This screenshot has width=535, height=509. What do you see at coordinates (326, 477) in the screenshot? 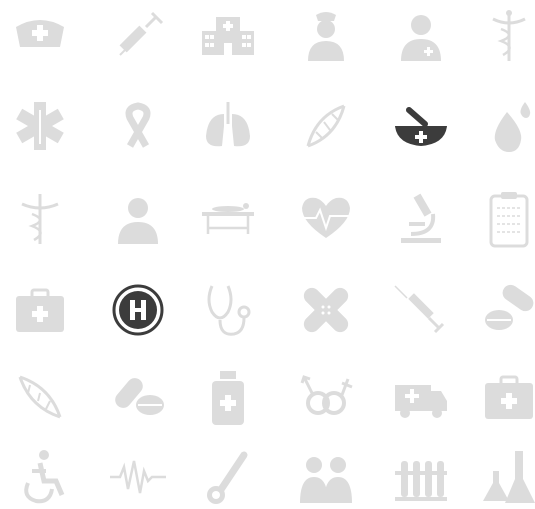
I see `people-icon` at bounding box center [326, 477].